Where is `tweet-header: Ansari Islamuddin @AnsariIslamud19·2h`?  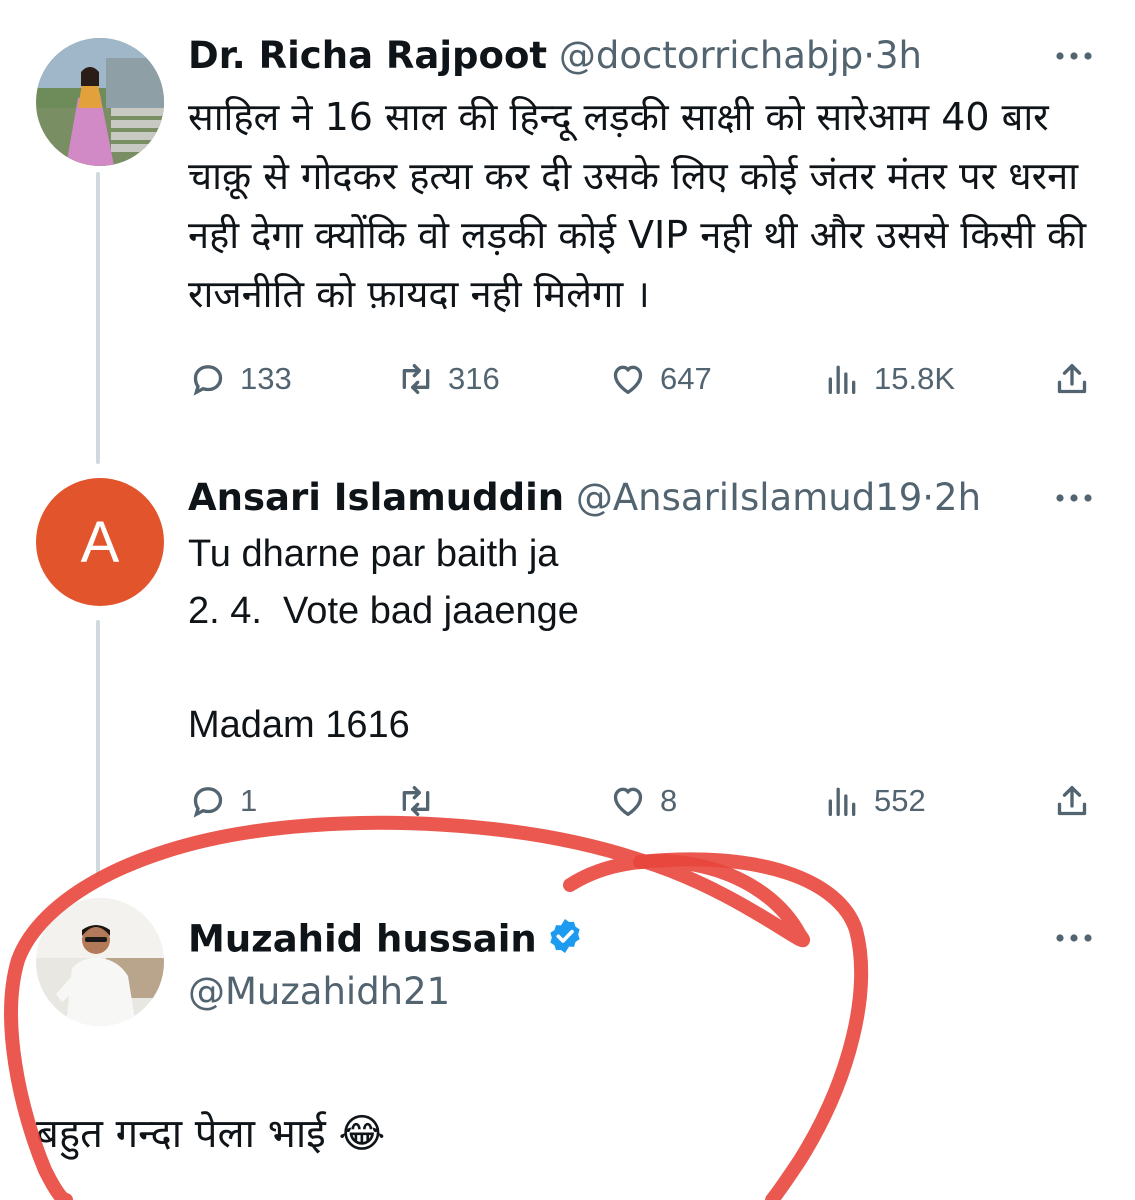 tweet-header: Ansari Islamuddin @AnsariIslamud19·2h is located at coordinates (584, 498).